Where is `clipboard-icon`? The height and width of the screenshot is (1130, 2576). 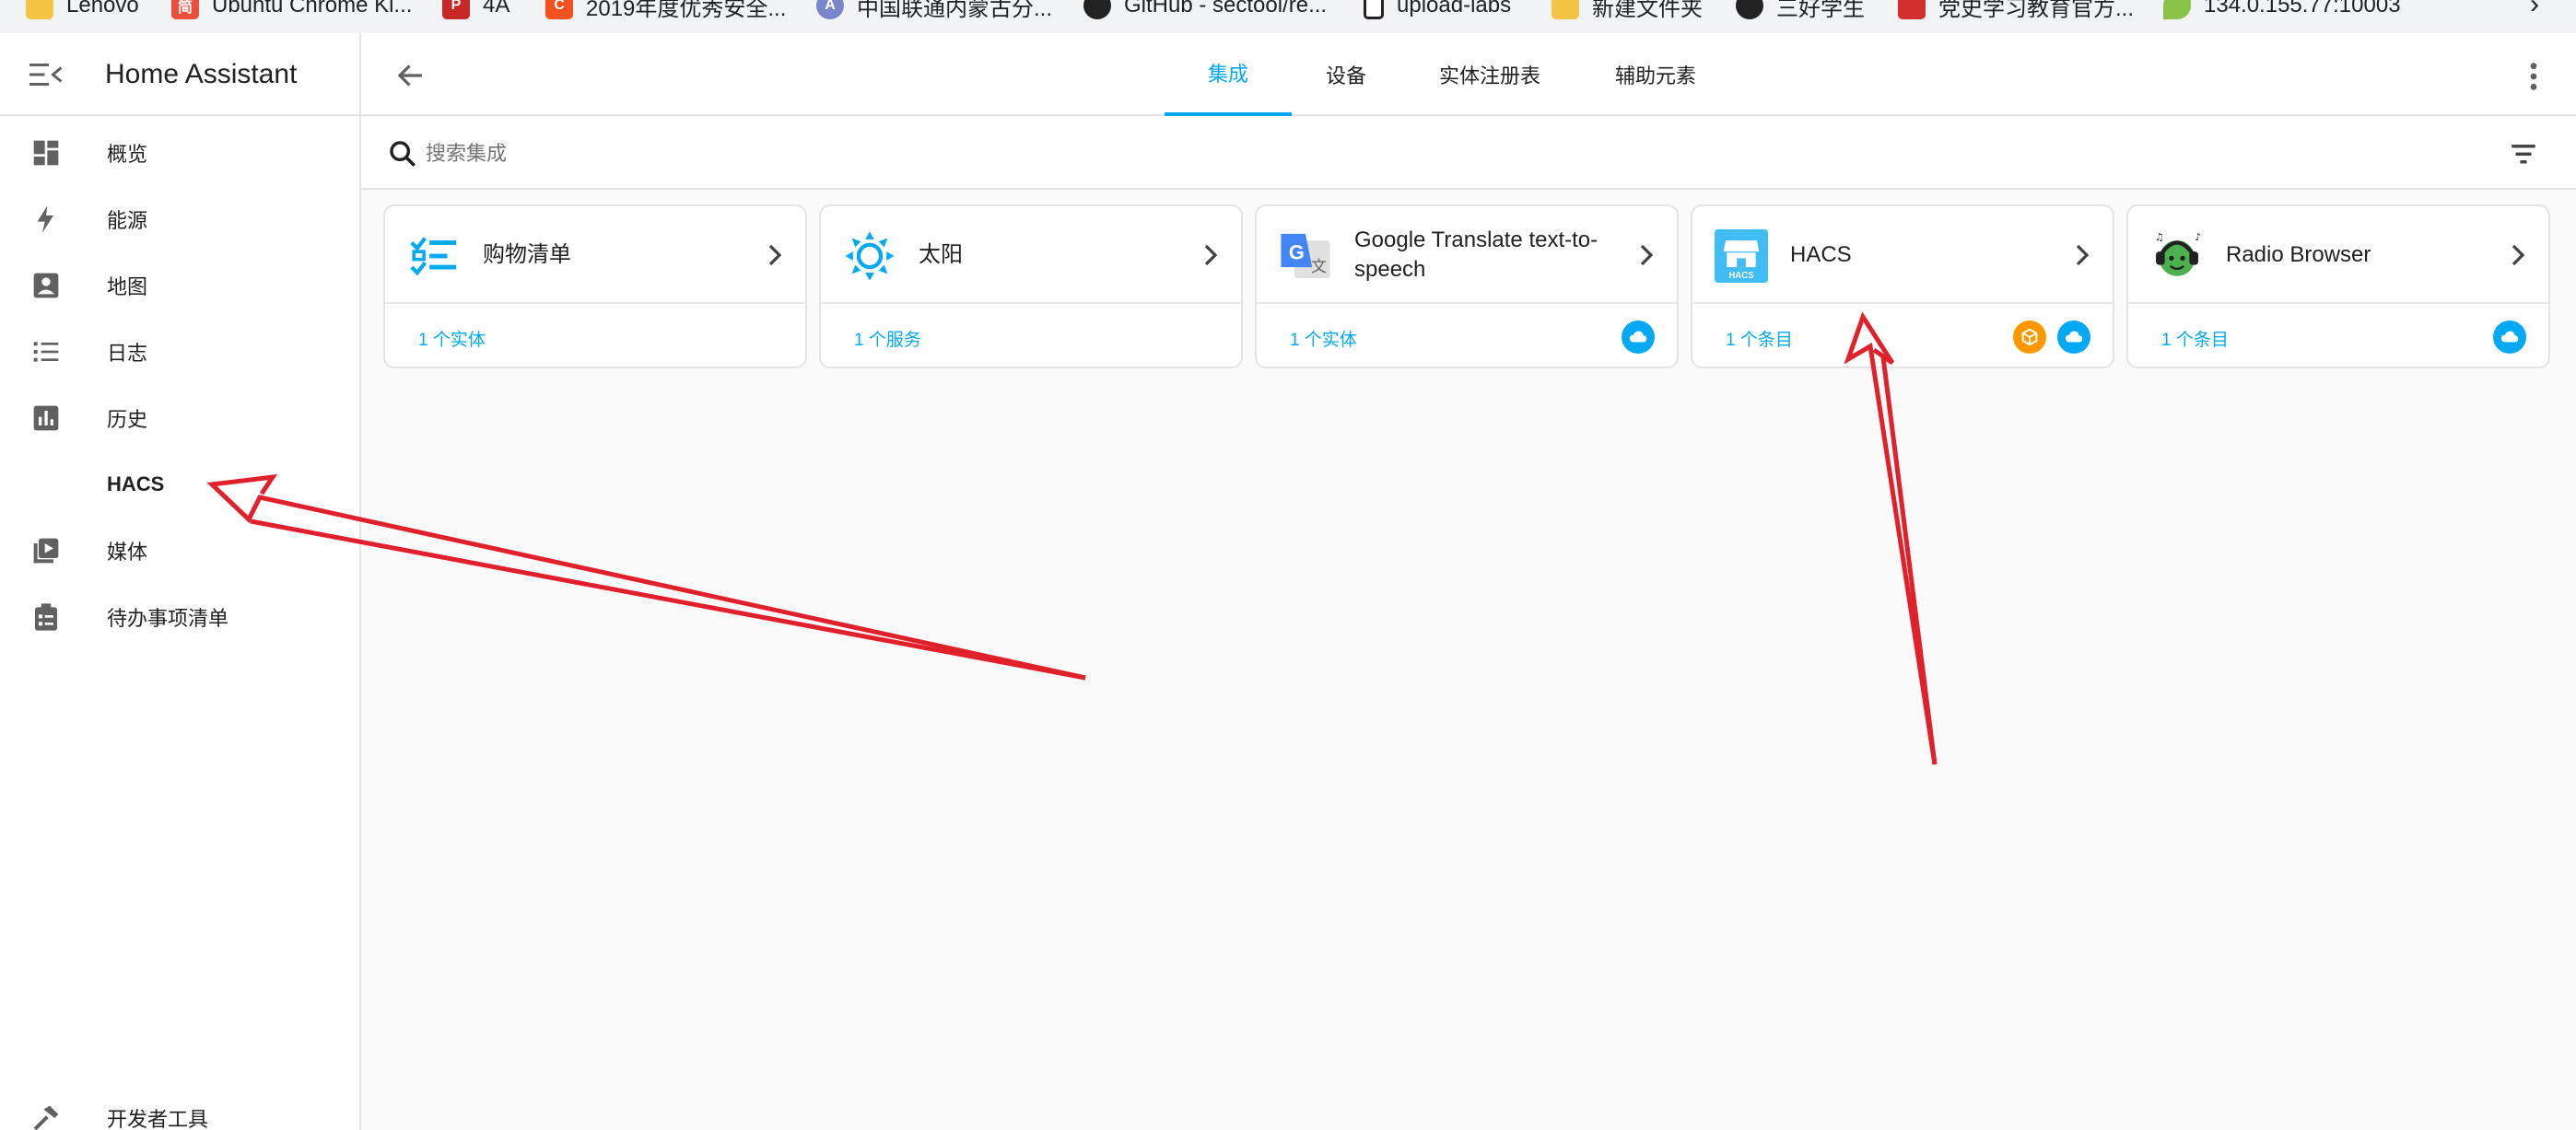
clipboard-icon is located at coordinates (46, 617).